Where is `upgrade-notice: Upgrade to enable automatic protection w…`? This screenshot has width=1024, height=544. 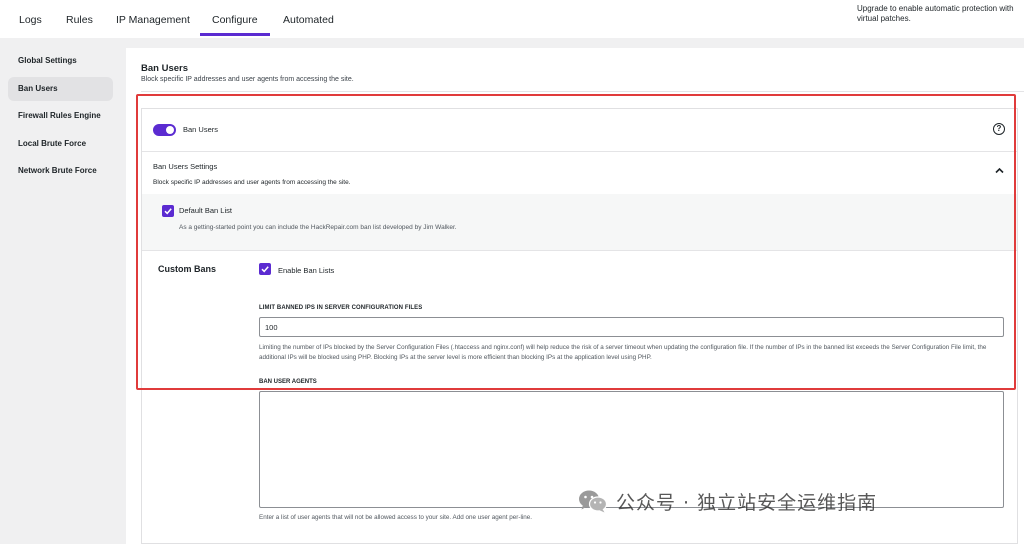 upgrade-notice: Upgrade to enable automatic protection w… is located at coordinates (940, 14).